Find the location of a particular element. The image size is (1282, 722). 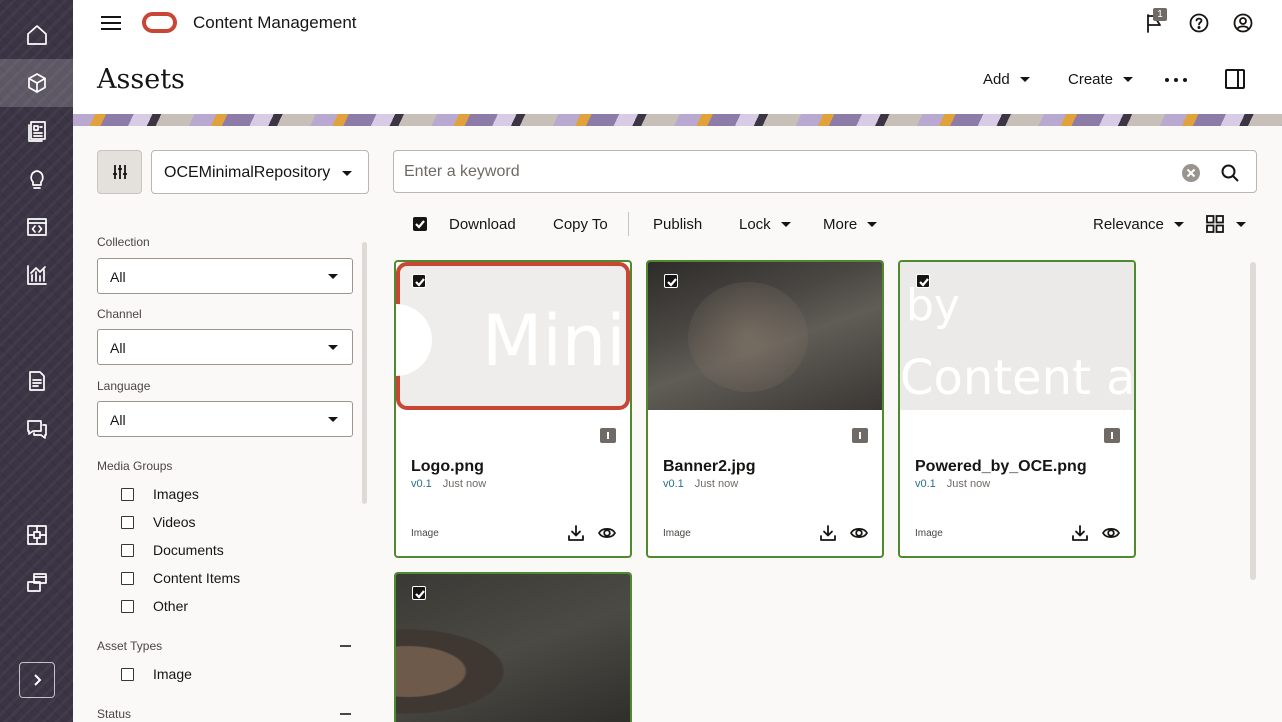

select-all-checkbox is located at coordinates (420, 224).